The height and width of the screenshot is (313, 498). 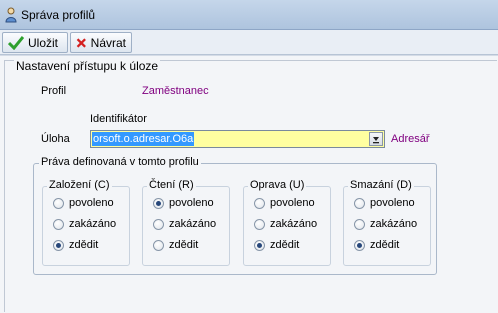 I want to click on radio-update-option: povoleno, so click(x=284, y=203).